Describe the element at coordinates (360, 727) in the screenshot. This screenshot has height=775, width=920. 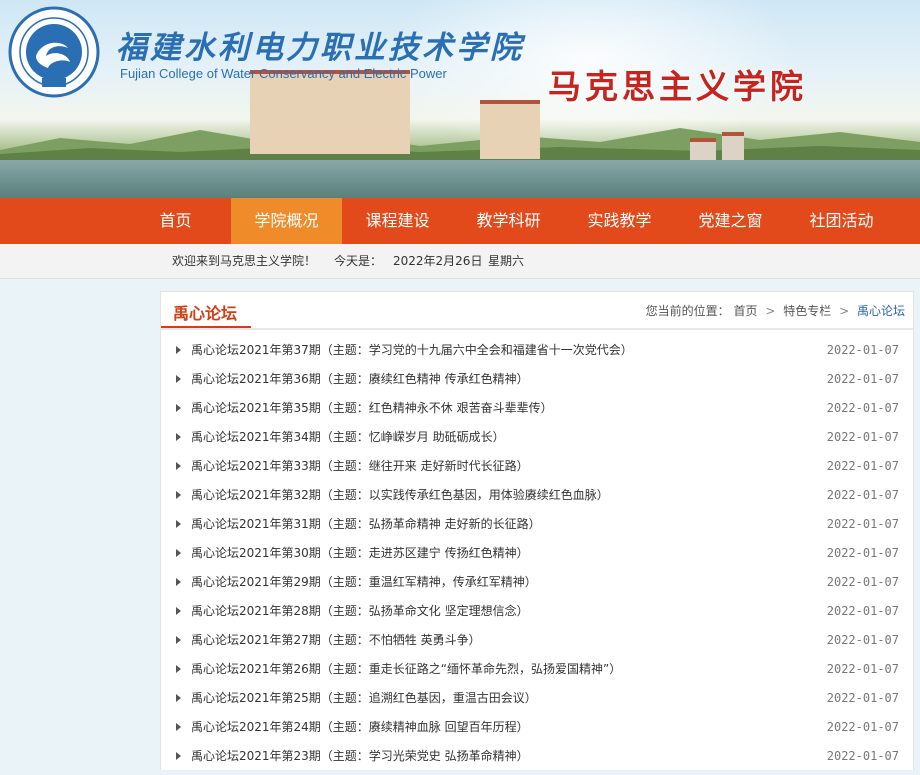
I see `article-title-link: 禹心论坛2021年第24期（主题：赓续精神血脉 回望百年历程）` at that location.